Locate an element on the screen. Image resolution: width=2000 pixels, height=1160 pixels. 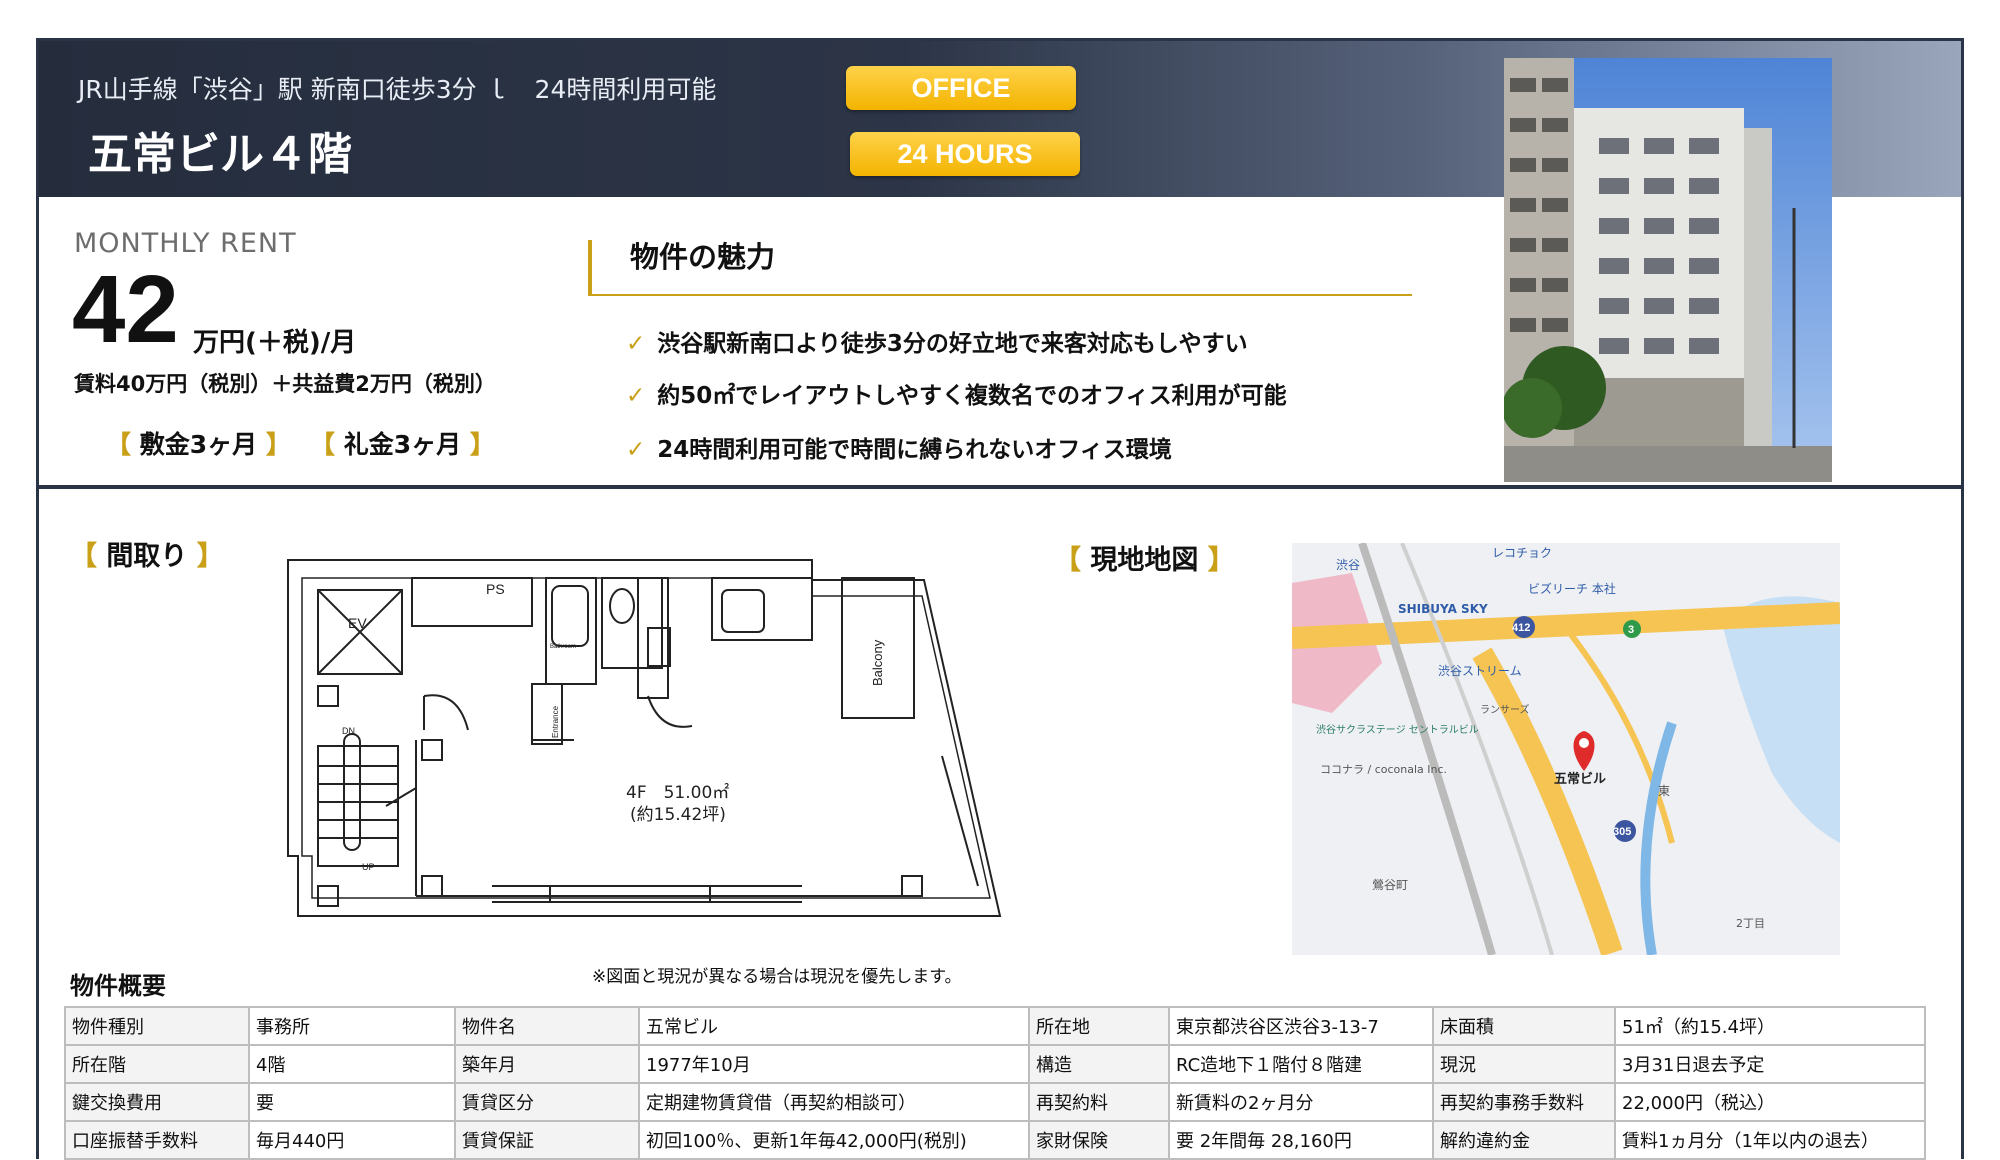
appeal-underline is located at coordinates (1000, 295).